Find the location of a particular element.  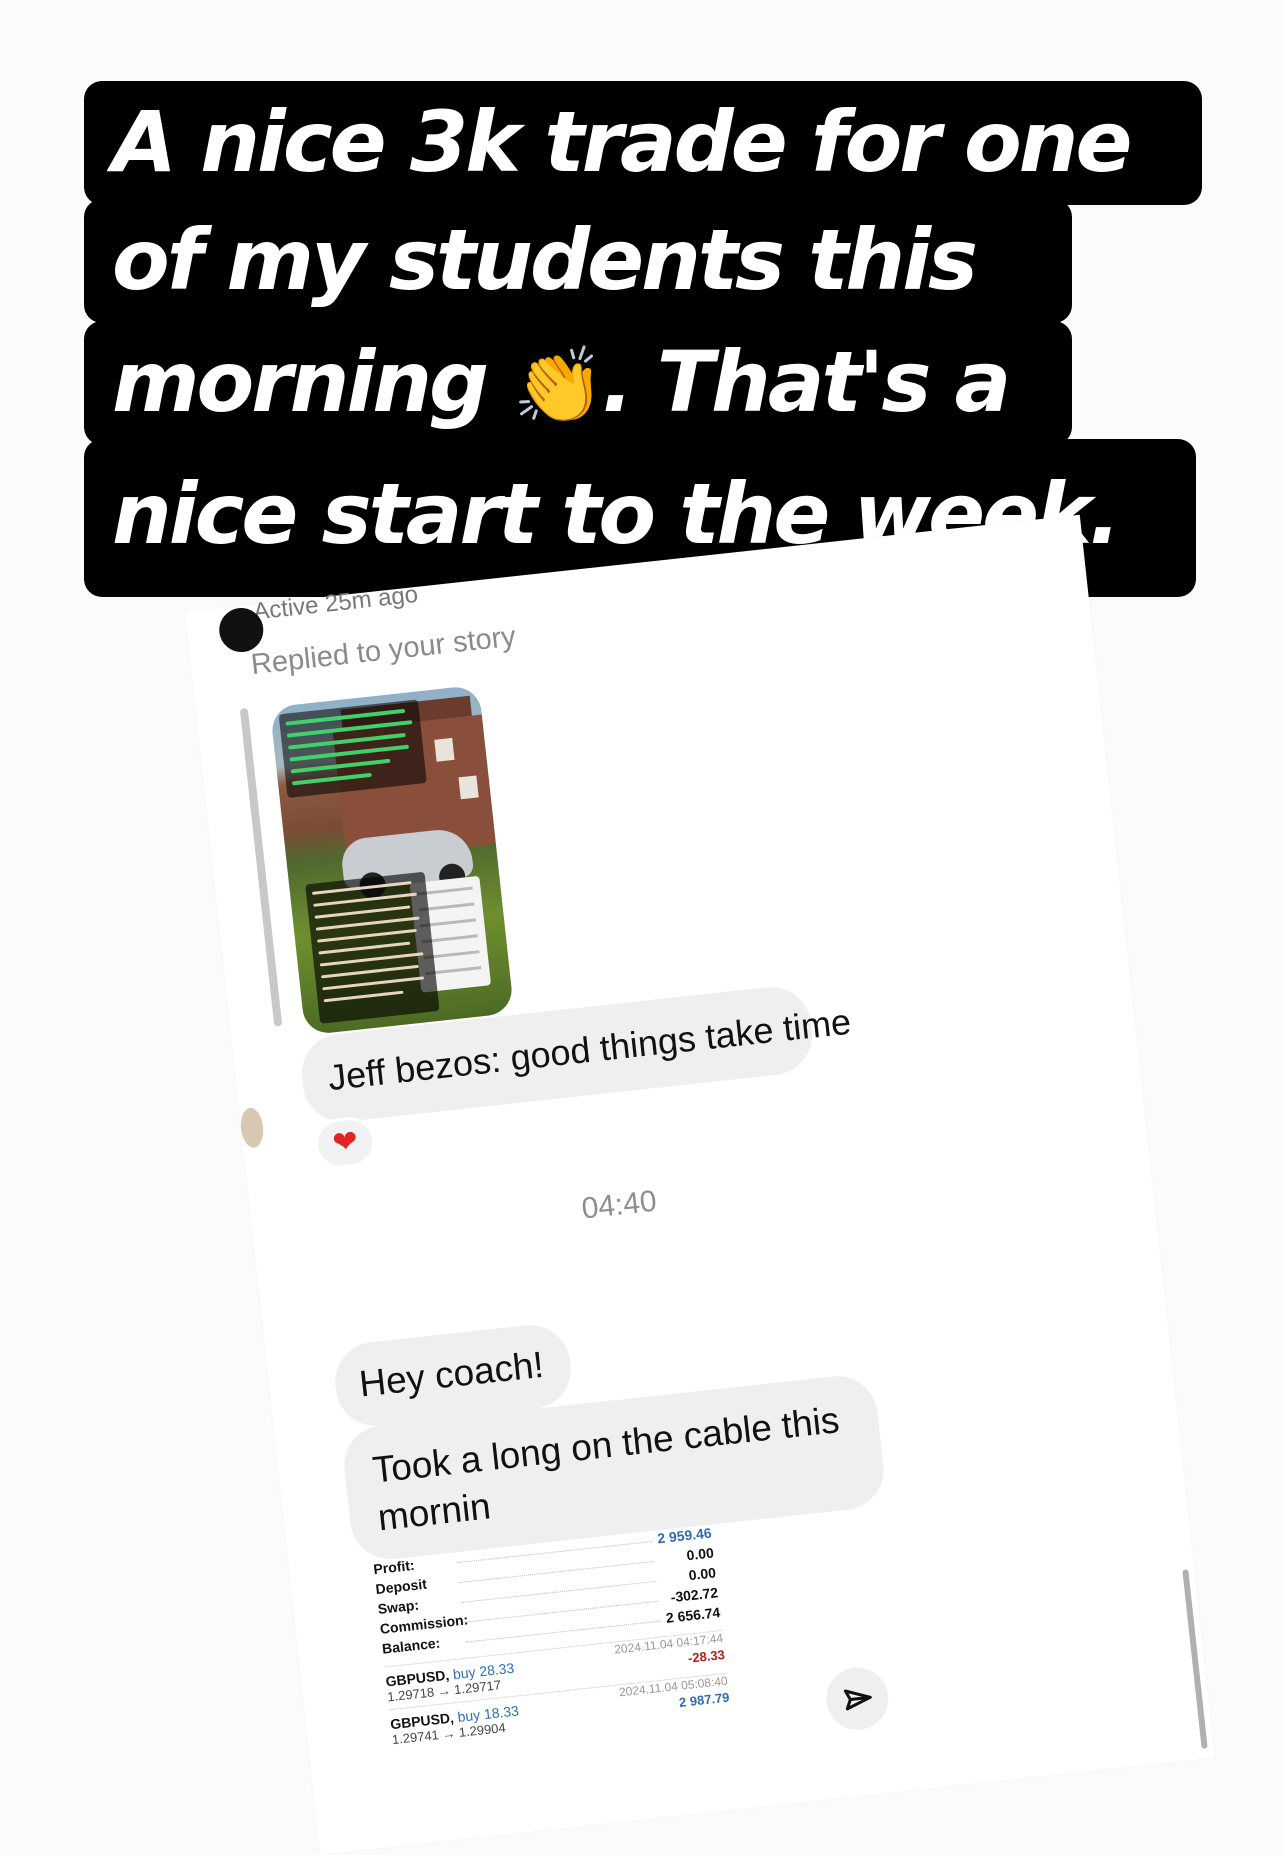

account-label: Swap: is located at coordinates (398, 1606).